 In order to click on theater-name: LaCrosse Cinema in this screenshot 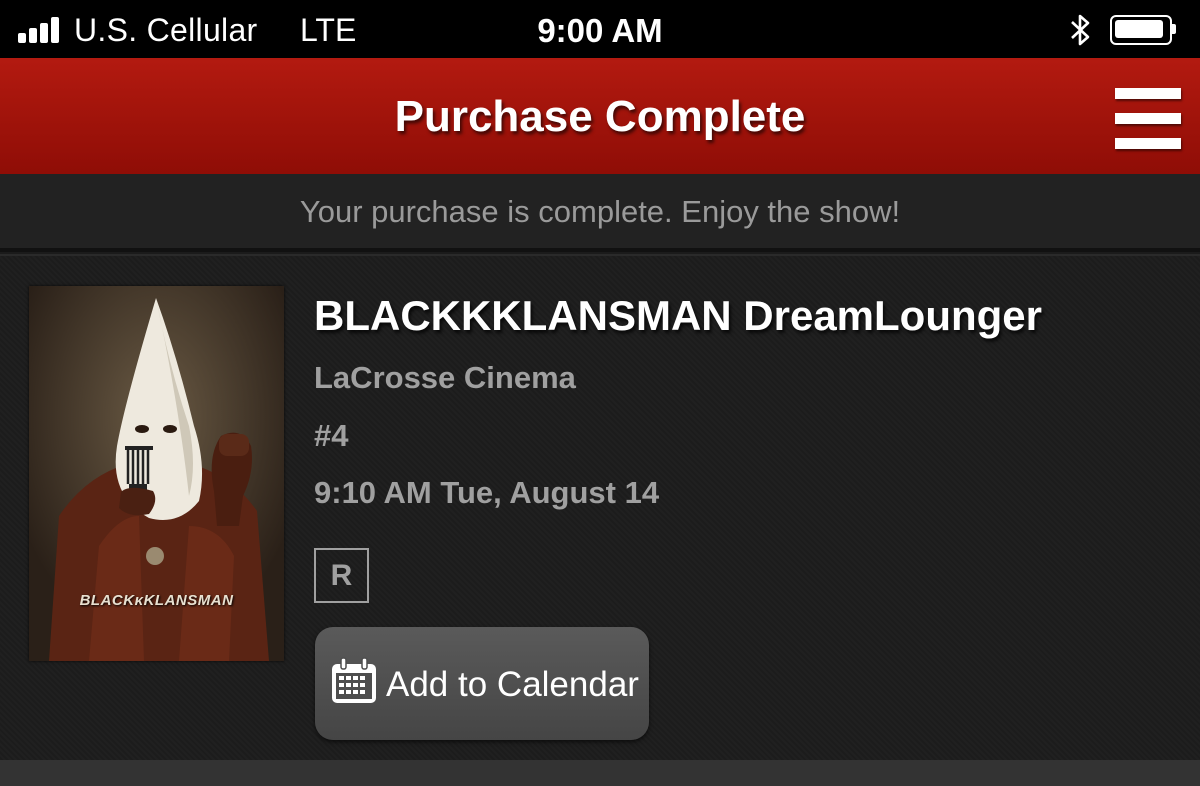, I will do `click(445, 377)`.